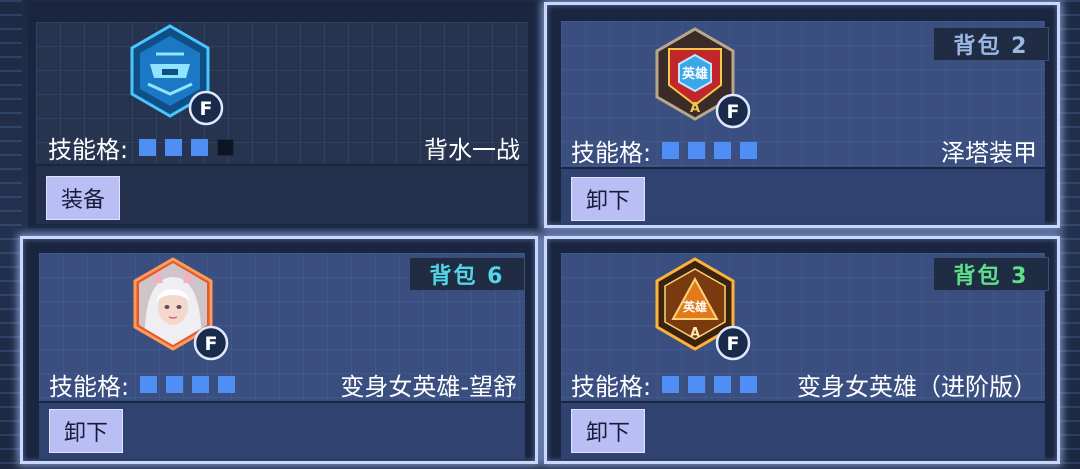  I want to click on item-name: 变身女英雄-望舒, so click(428, 387).